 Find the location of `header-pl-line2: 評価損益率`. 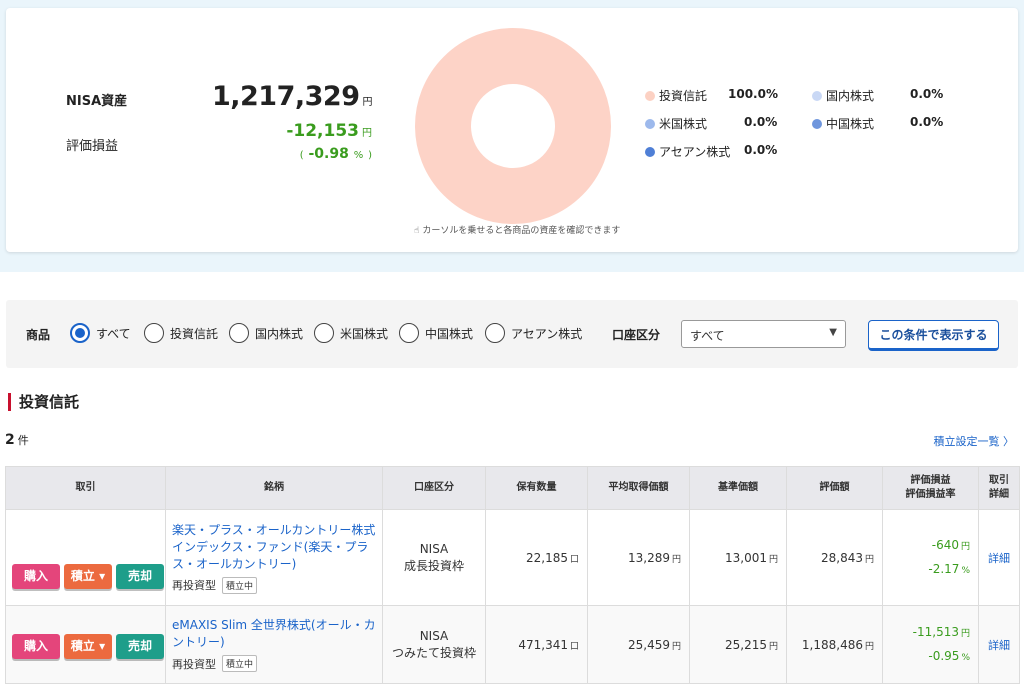

header-pl-line2: 評価損益率 is located at coordinates (930, 494).